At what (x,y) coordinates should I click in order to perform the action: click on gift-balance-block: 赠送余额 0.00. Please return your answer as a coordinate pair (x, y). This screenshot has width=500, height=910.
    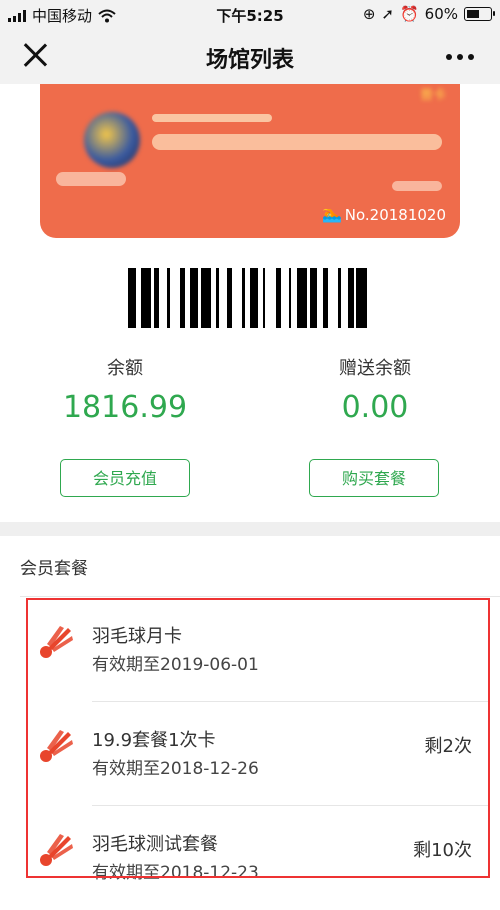
    Looking at the image, I should click on (375, 389).